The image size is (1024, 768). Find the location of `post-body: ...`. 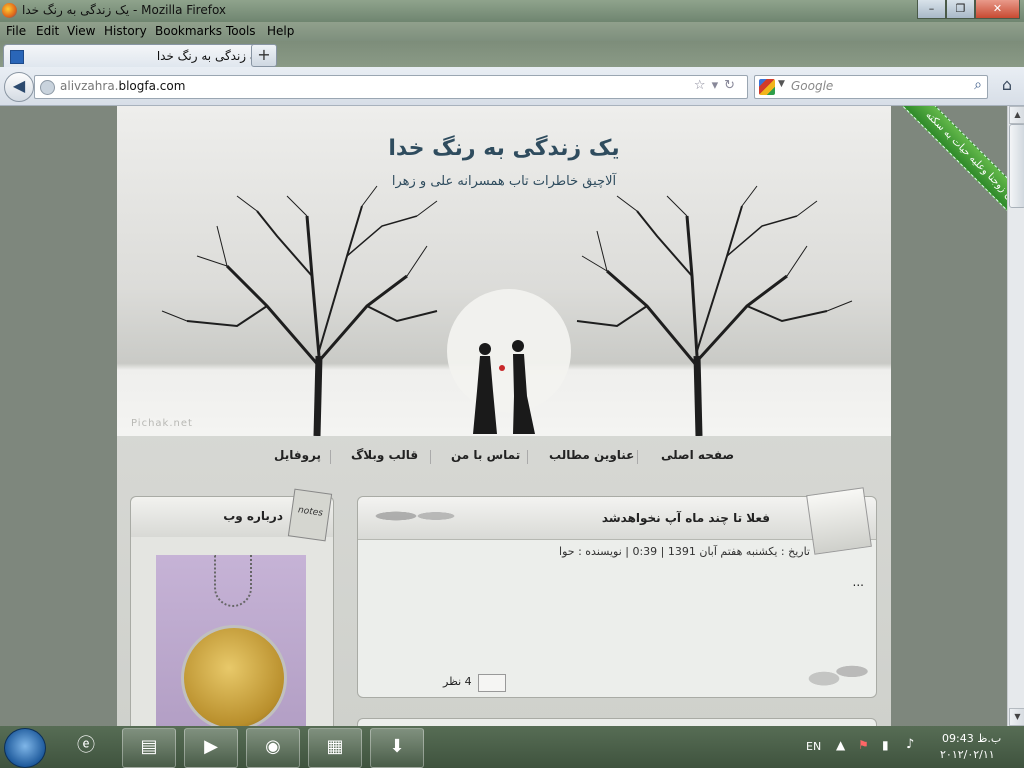

post-body: ... is located at coordinates (858, 582).